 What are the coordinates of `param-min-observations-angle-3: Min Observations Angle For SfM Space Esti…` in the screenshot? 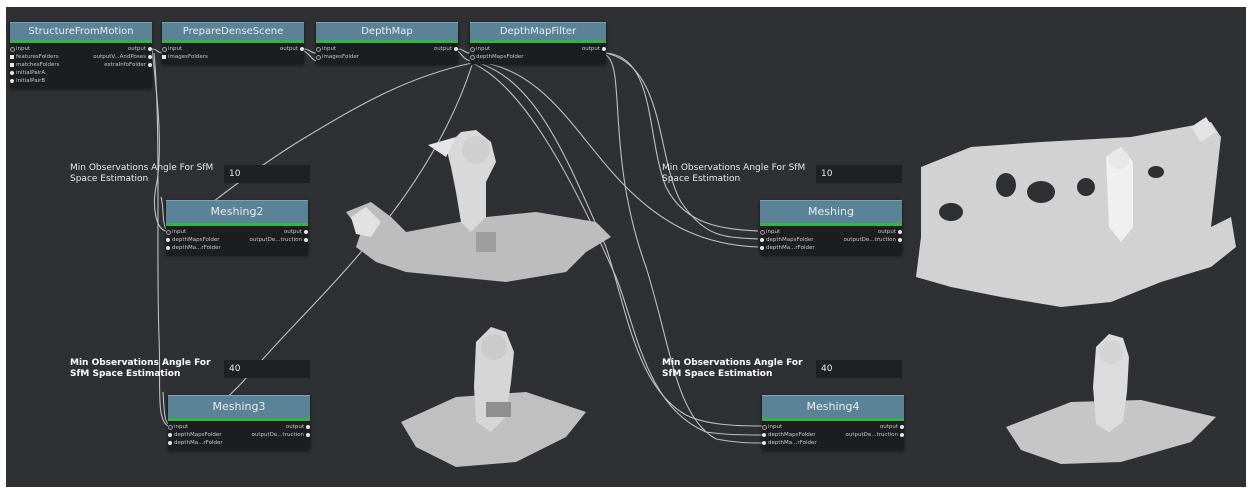 It's located at (190, 372).